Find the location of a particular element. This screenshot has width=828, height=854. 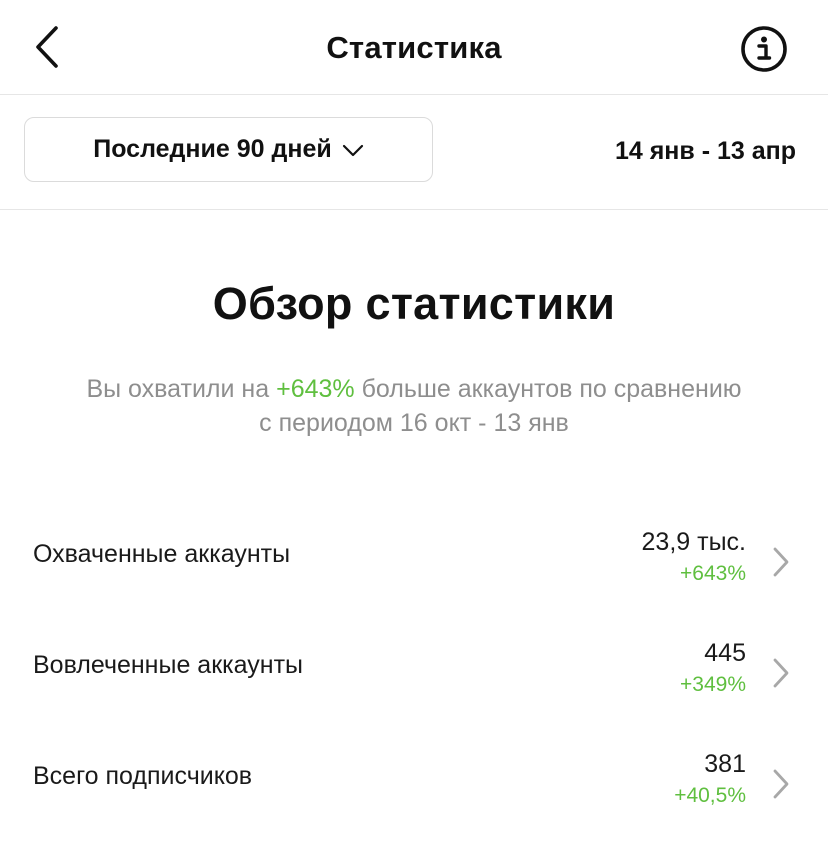

page-title: Статистика is located at coordinates (414, 47).